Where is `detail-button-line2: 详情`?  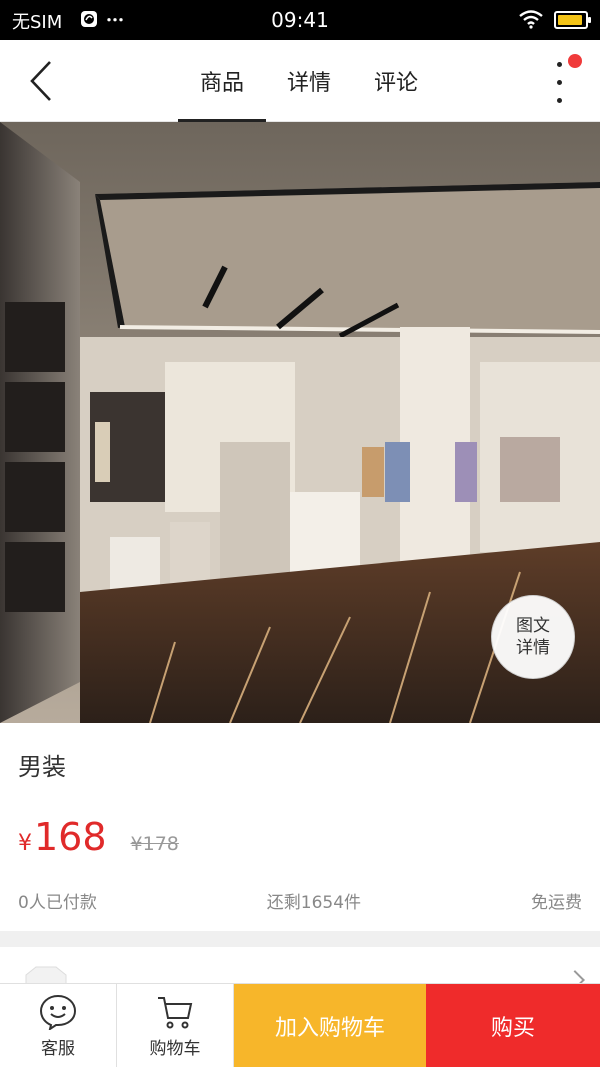 detail-button-line2: 详情 is located at coordinates (533, 648).